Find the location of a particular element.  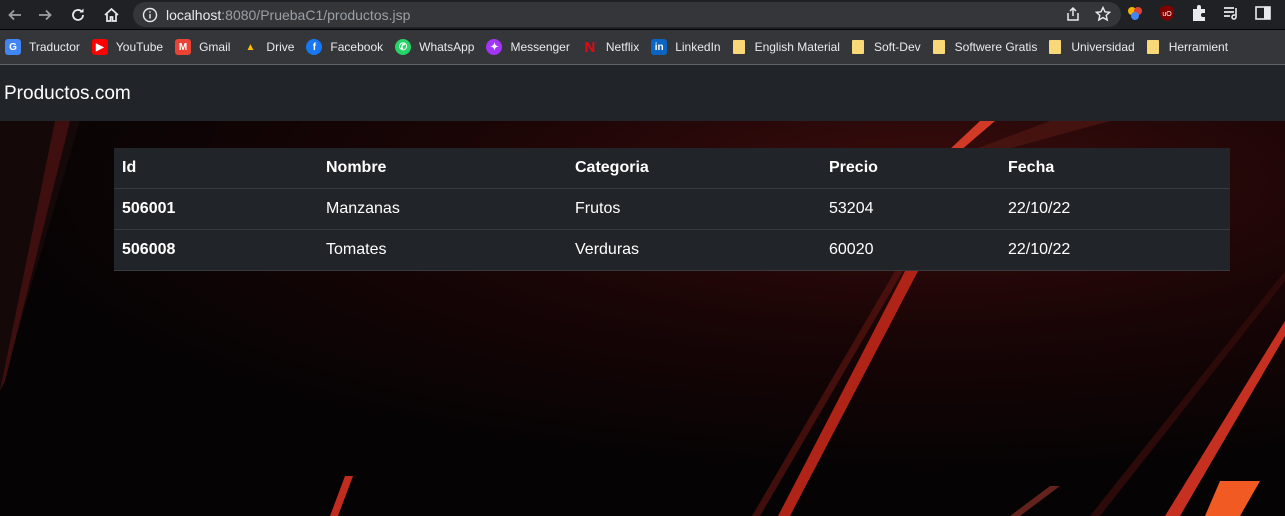

info-icon is located at coordinates (150, 15).